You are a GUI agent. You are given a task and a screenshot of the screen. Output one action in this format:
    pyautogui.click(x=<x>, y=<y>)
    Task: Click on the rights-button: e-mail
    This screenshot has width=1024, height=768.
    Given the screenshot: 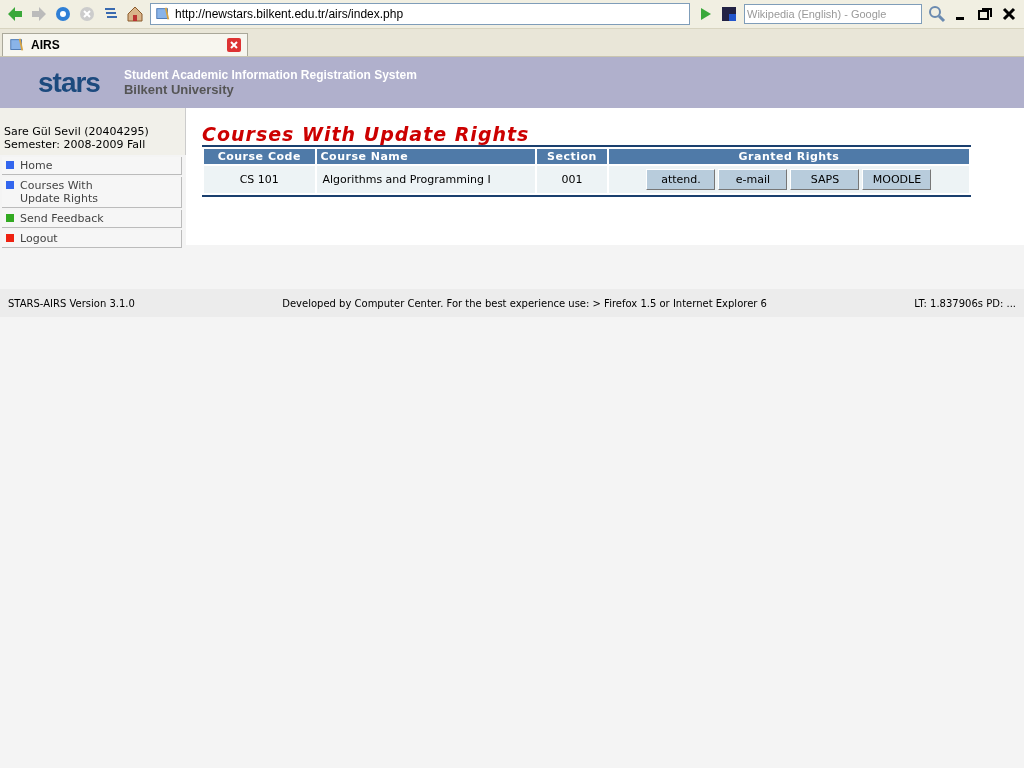 What is the action you would take?
    pyautogui.click(x=753, y=179)
    